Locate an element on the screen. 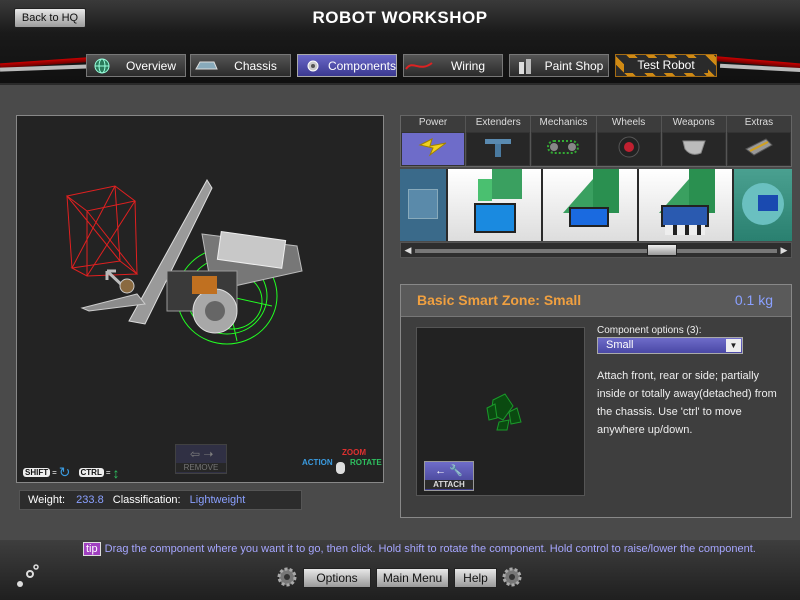 This screenshot has height=600, width=800. blade-icon is located at coordinates (694, 149).